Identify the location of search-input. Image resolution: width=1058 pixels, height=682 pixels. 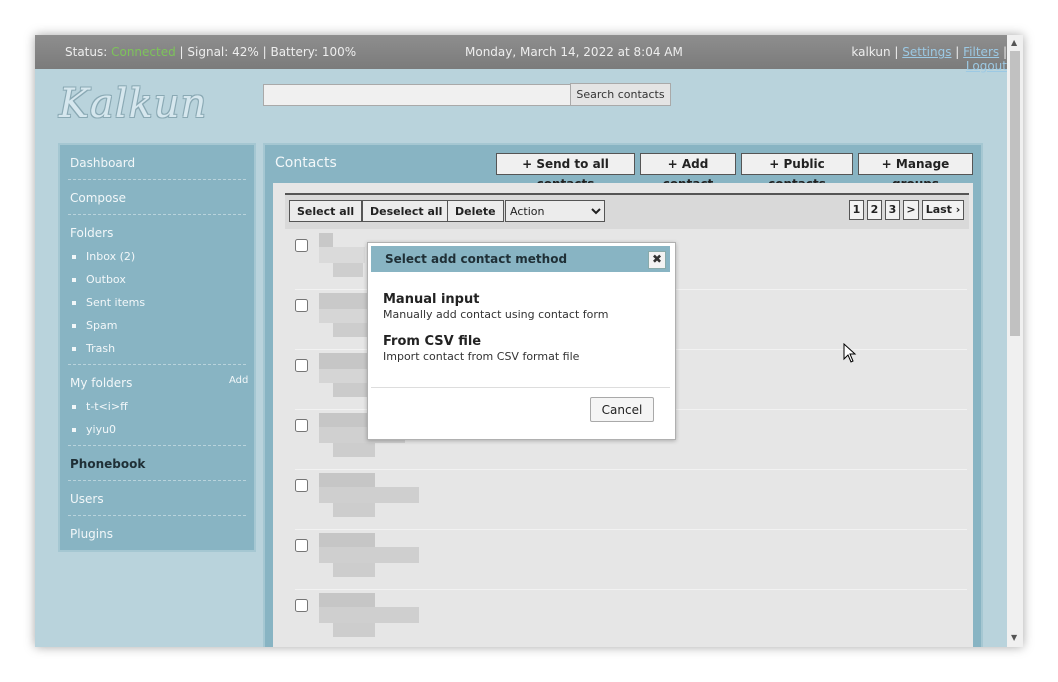
(417, 95).